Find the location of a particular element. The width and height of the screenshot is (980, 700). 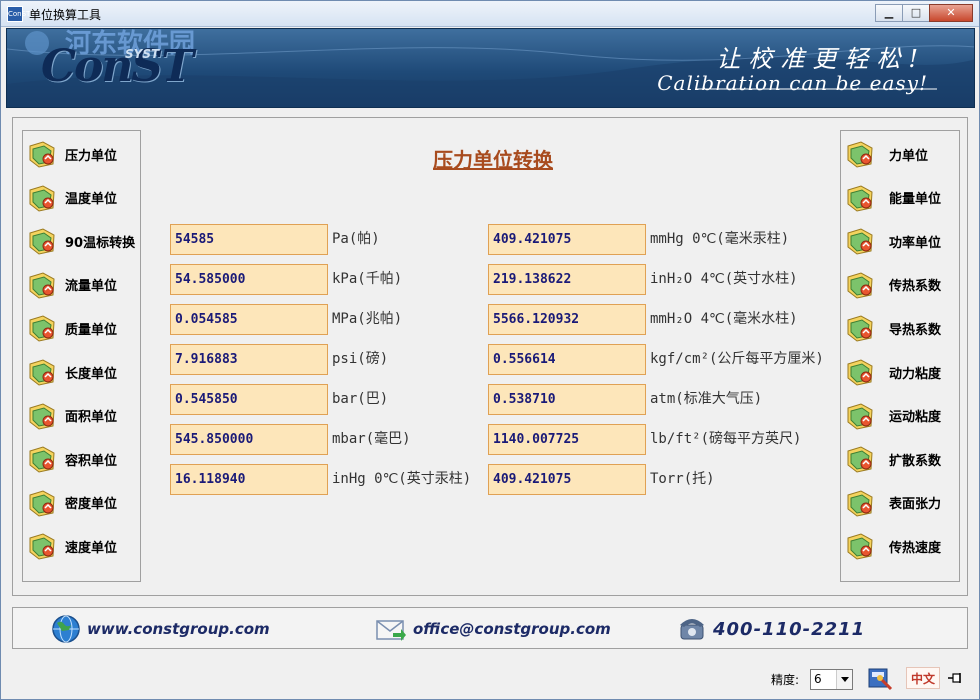

nav-item-label: 压力单位 is located at coordinates (91, 156).